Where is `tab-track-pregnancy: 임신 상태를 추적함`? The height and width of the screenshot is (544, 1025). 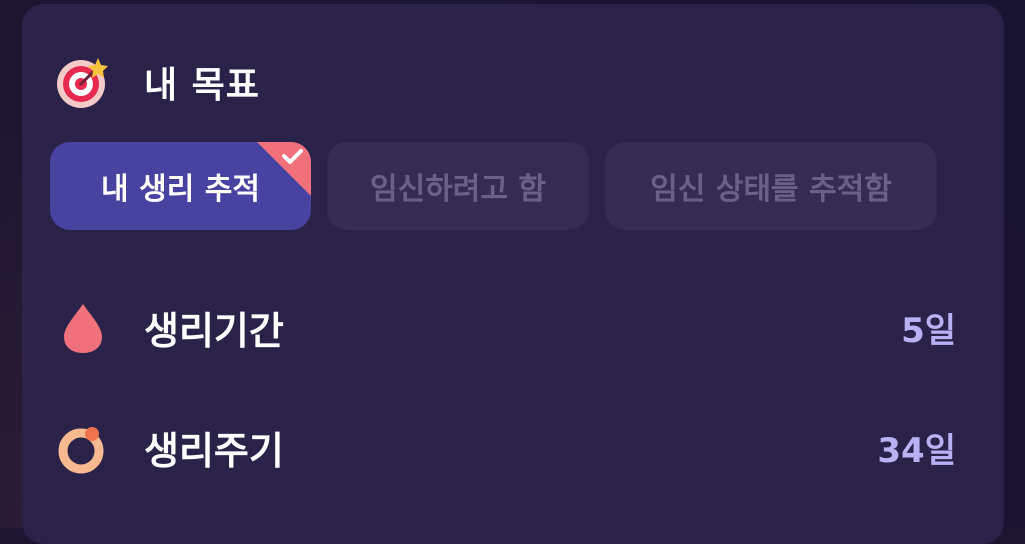 tab-track-pregnancy: 임신 상태를 추적함 is located at coordinates (771, 186).